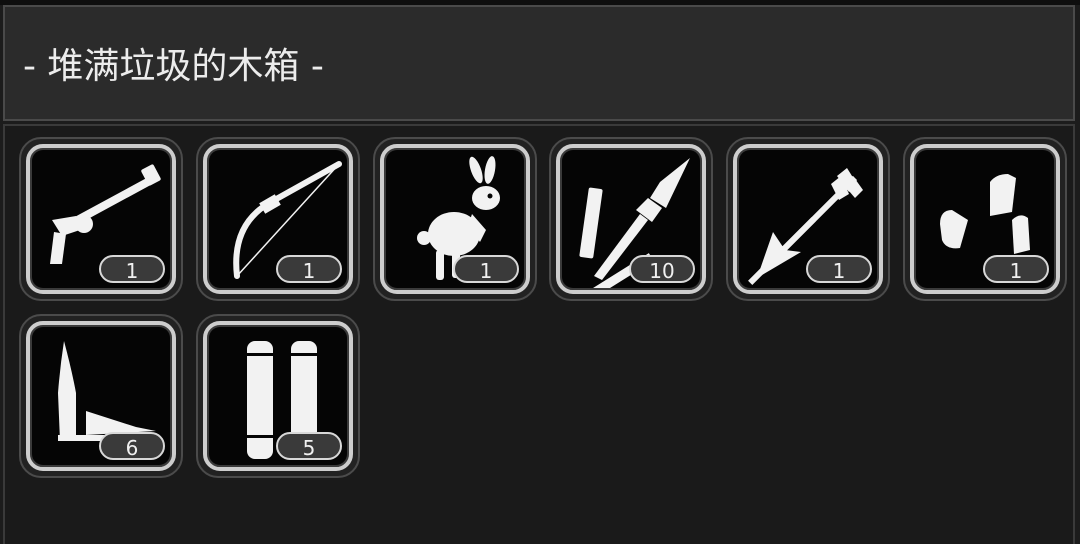  Describe the element at coordinates (631, 219) in the screenshot. I see `inventory-slot: 10` at that location.